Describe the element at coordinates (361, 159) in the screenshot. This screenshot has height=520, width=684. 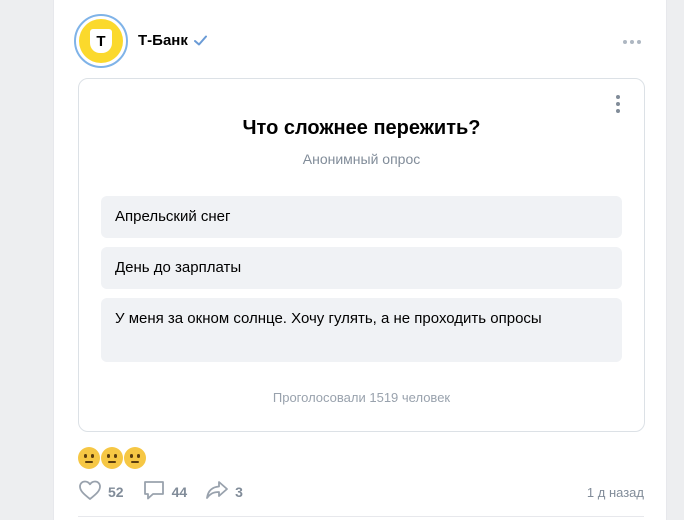
I see `poll-subtitle: Анонимный опрос` at that location.